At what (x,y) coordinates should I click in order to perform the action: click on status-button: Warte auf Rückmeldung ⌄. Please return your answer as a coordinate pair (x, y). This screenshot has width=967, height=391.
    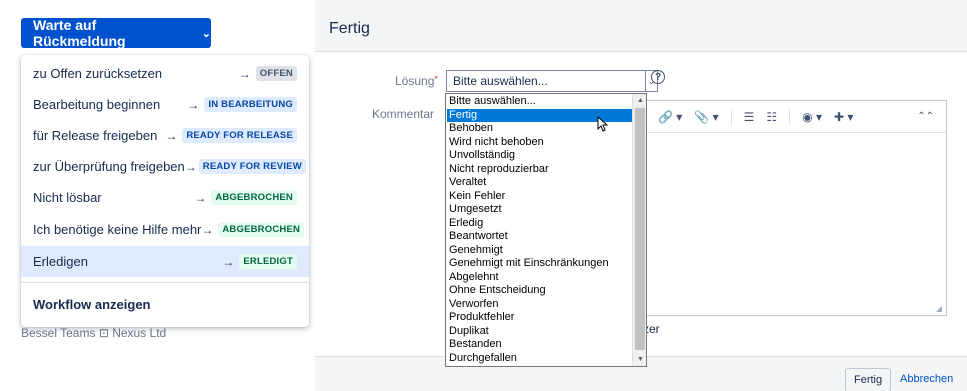
    Looking at the image, I should click on (116, 33).